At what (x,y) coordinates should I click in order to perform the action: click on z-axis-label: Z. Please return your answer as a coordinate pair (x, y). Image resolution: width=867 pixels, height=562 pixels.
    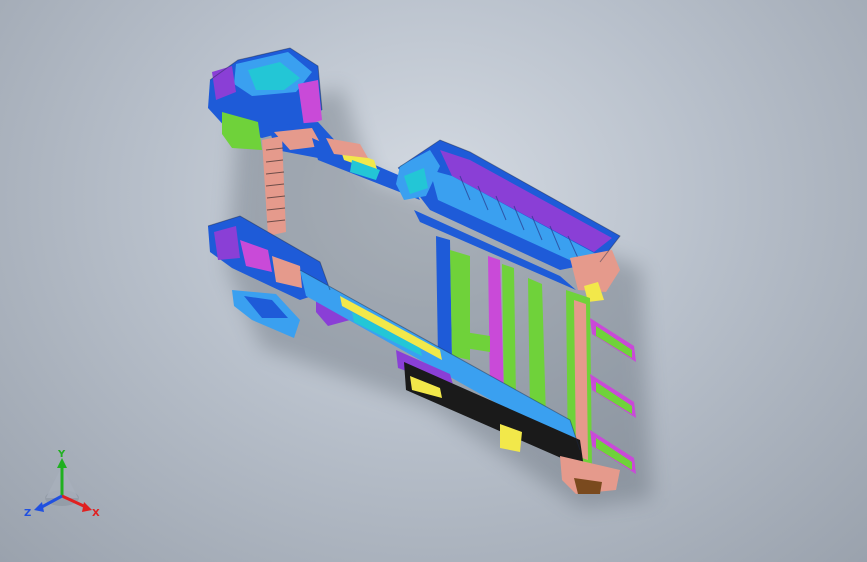
    Looking at the image, I should click on (27, 513).